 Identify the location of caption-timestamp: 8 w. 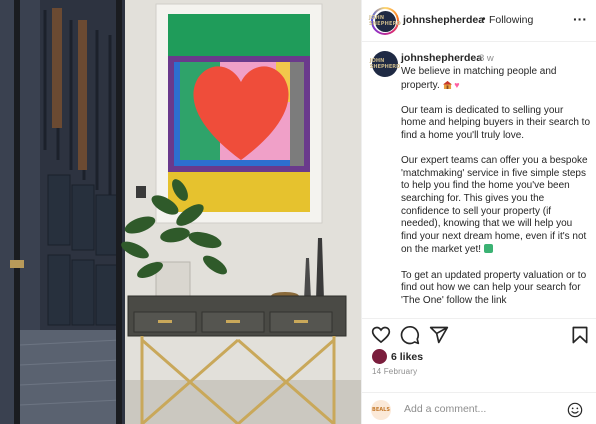
(486, 58).